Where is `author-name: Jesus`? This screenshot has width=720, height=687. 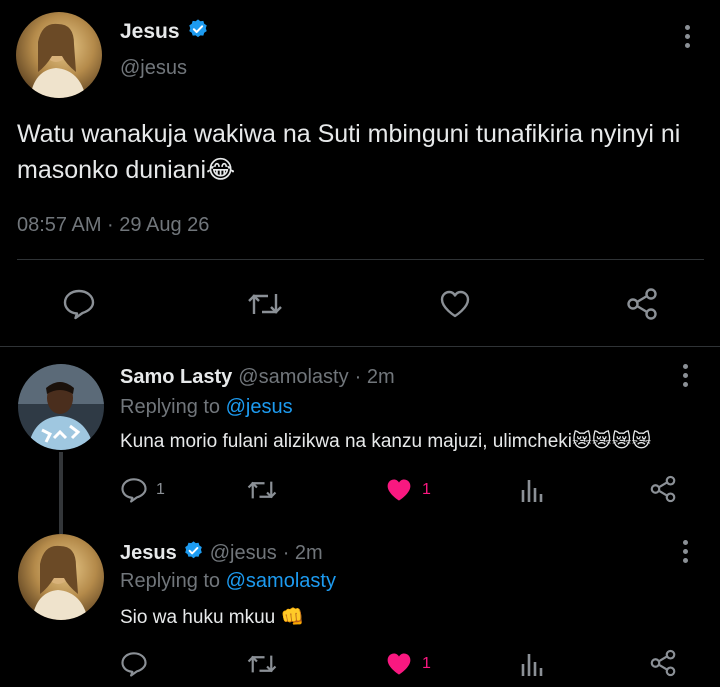
author-name: Jesus is located at coordinates (164, 32).